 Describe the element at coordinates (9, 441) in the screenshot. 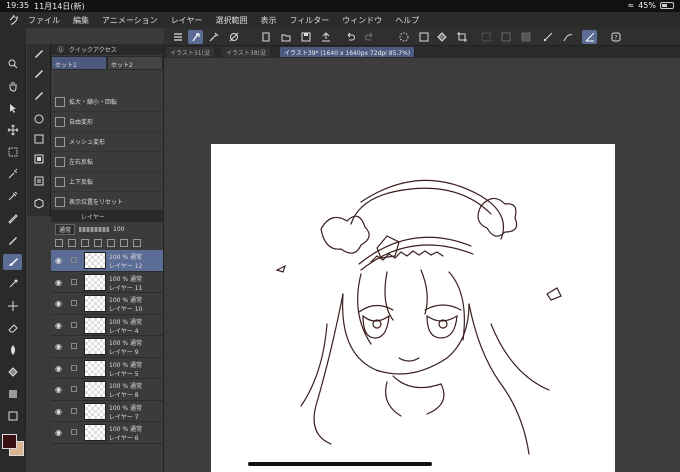

I see `foreground-color-swatch` at that location.